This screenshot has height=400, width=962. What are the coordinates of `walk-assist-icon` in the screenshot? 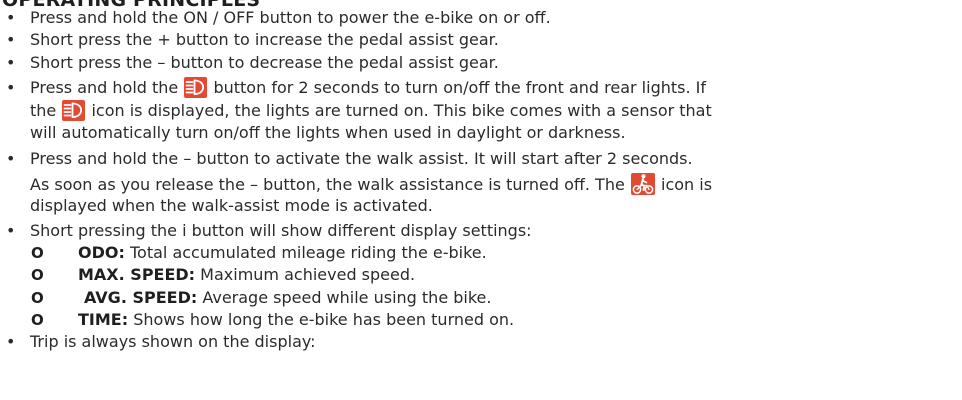 It's located at (642, 184).